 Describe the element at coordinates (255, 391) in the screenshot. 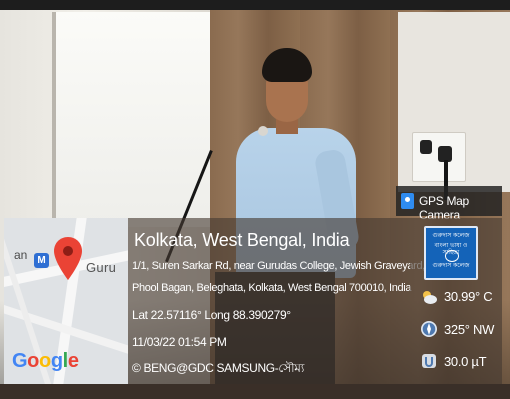

I see `bottom-strip` at that location.